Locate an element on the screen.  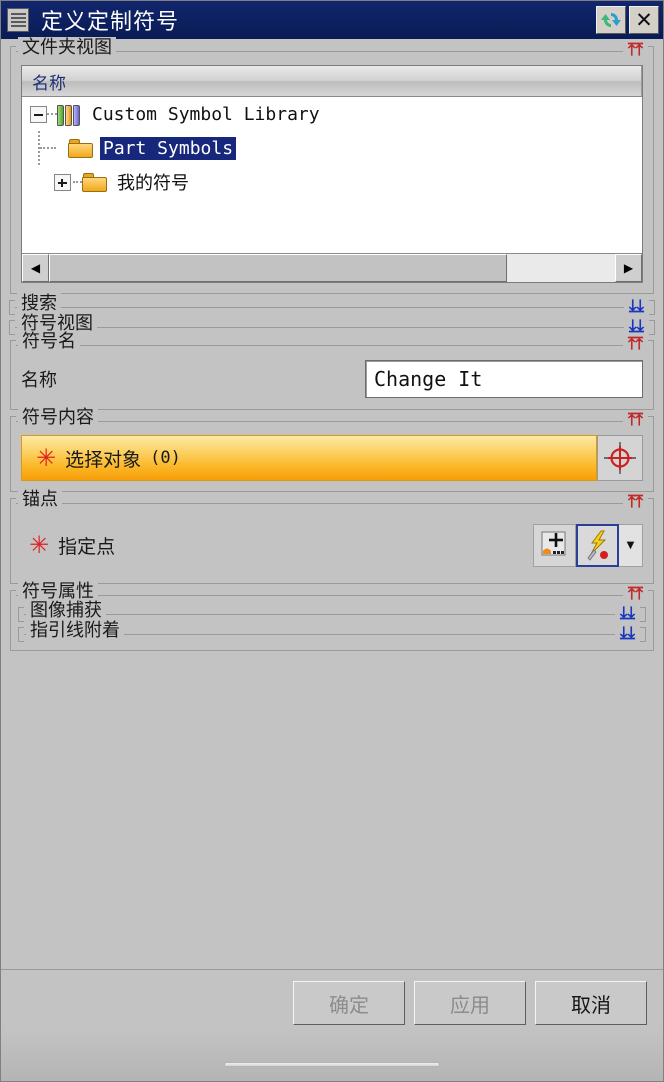
select-objects-row: ✳ 选择对象 (0) is located at coordinates (332, 458).